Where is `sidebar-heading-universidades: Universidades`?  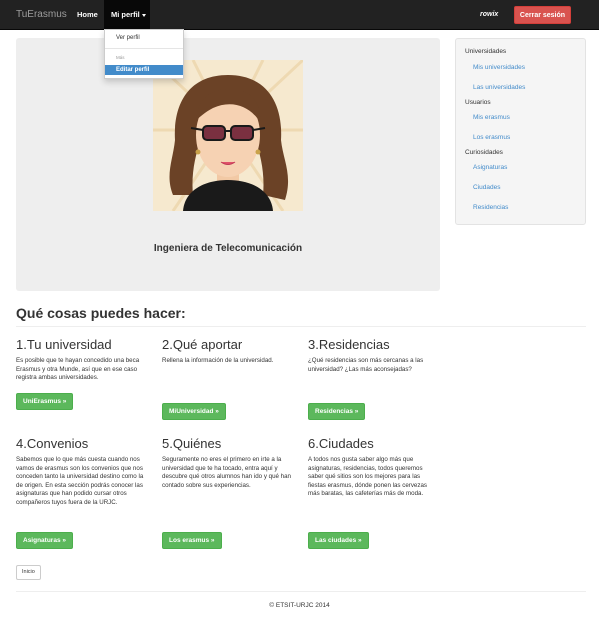
sidebar-heading-universidades: Universidades is located at coordinates (486, 51).